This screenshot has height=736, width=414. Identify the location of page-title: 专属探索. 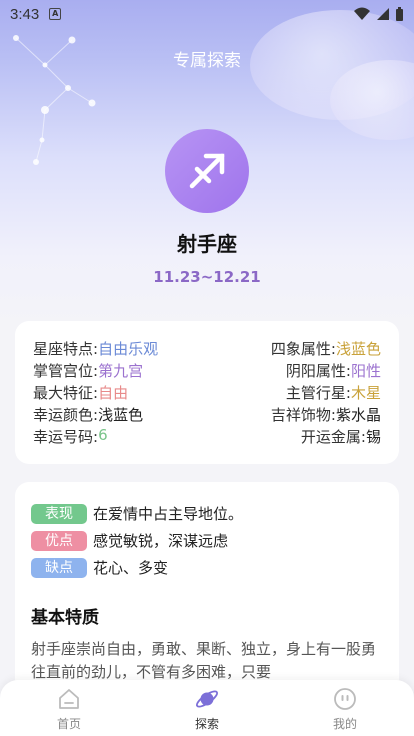
(207, 61).